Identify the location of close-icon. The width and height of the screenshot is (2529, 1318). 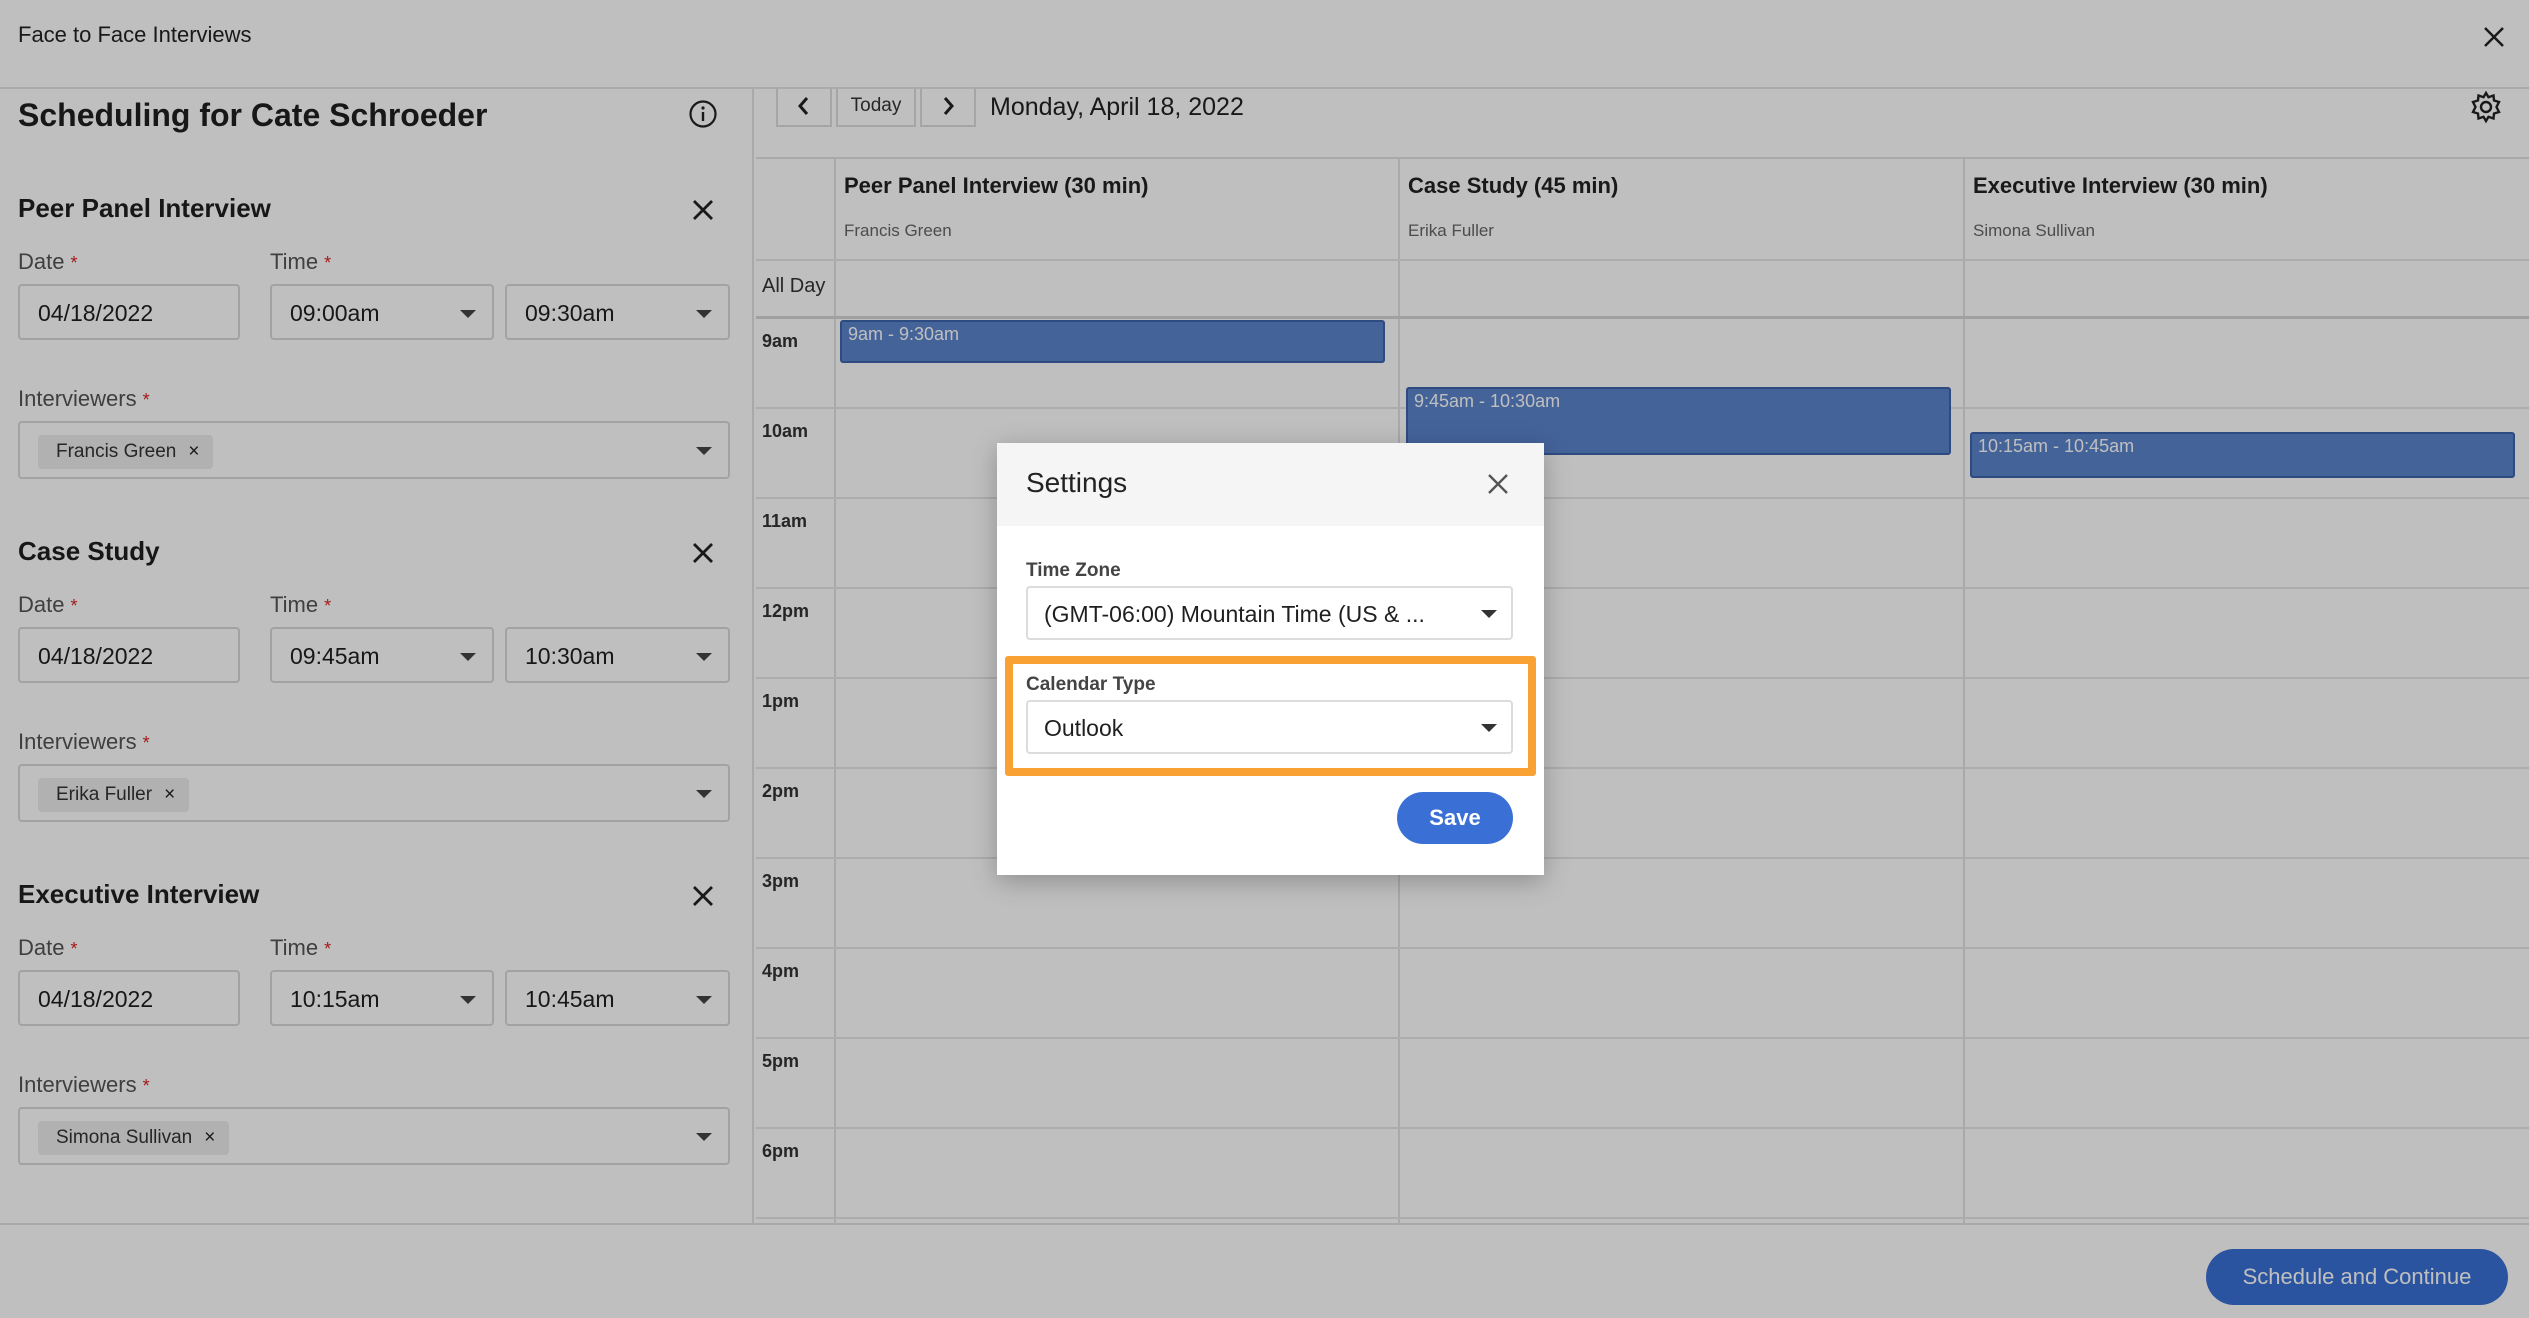
(1498, 484).